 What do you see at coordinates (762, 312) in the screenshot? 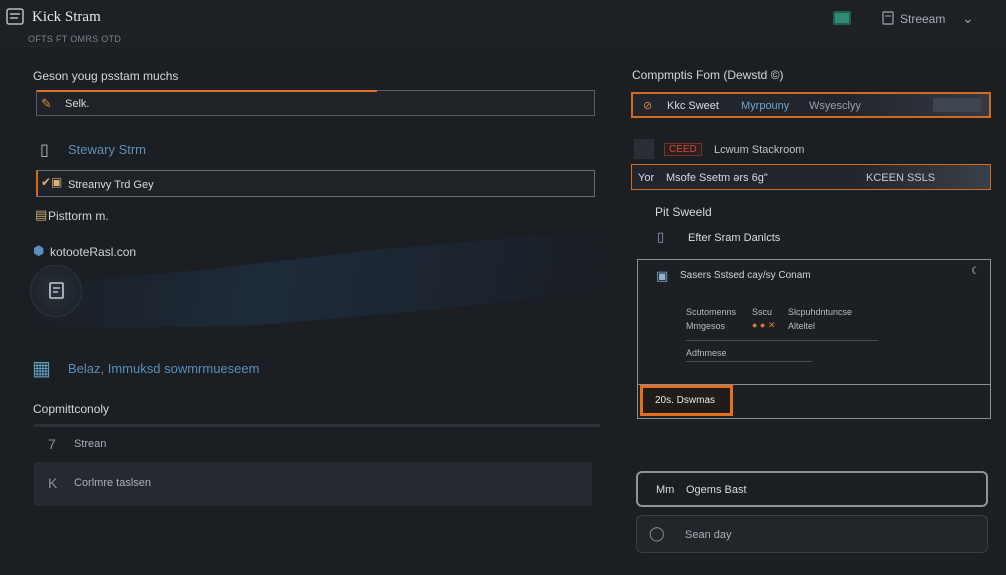
I see `card-row1-mid: Sscu` at bounding box center [762, 312].